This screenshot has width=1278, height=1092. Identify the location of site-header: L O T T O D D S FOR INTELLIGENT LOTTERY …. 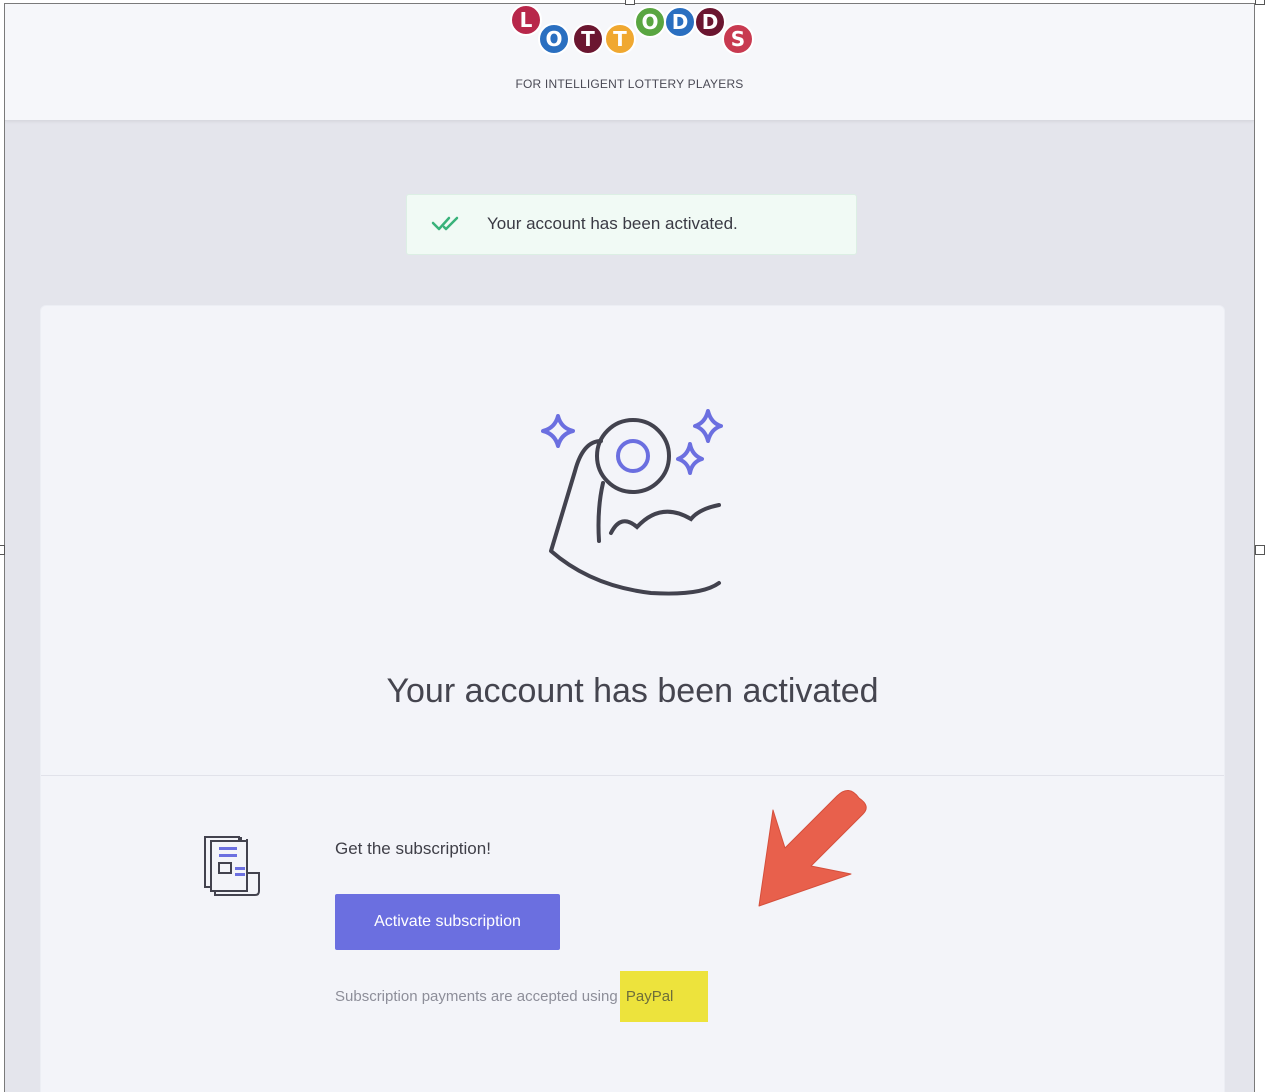
(629, 62).